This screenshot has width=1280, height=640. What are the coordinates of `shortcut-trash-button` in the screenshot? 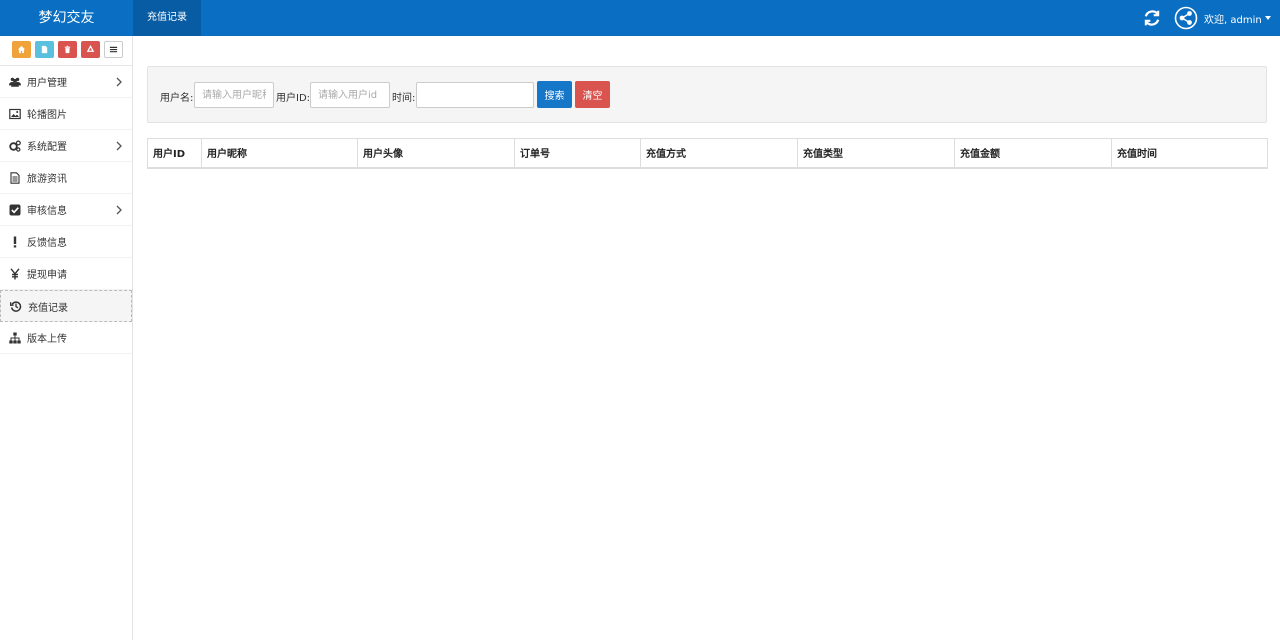 It's located at (67, 49).